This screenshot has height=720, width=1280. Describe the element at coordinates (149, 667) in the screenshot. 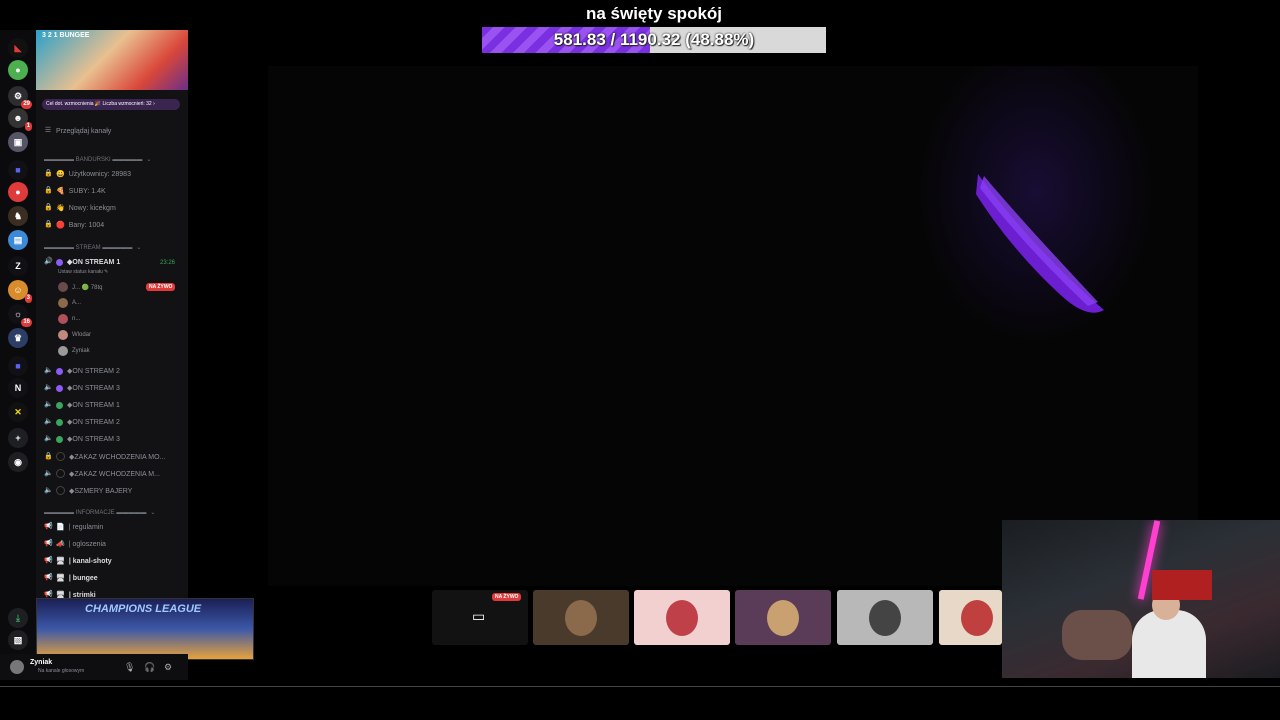

I see `headphones-icon: 🎧` at that location.